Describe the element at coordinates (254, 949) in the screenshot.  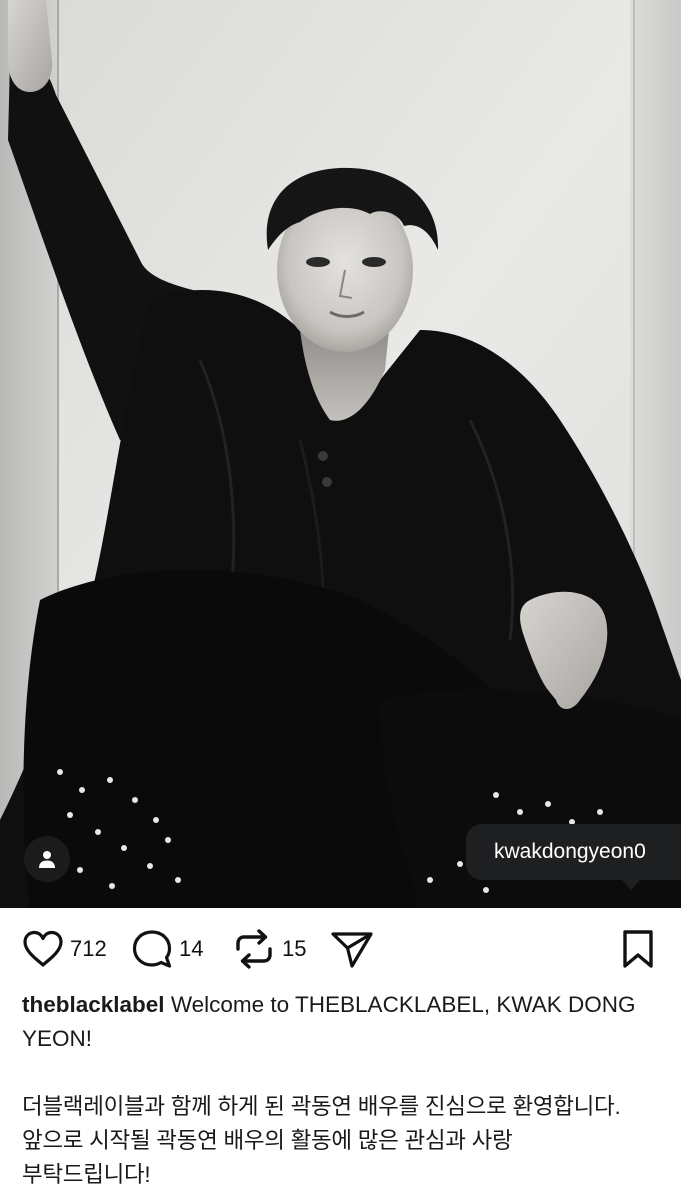
I see `repost-arrows-icon` at that location.